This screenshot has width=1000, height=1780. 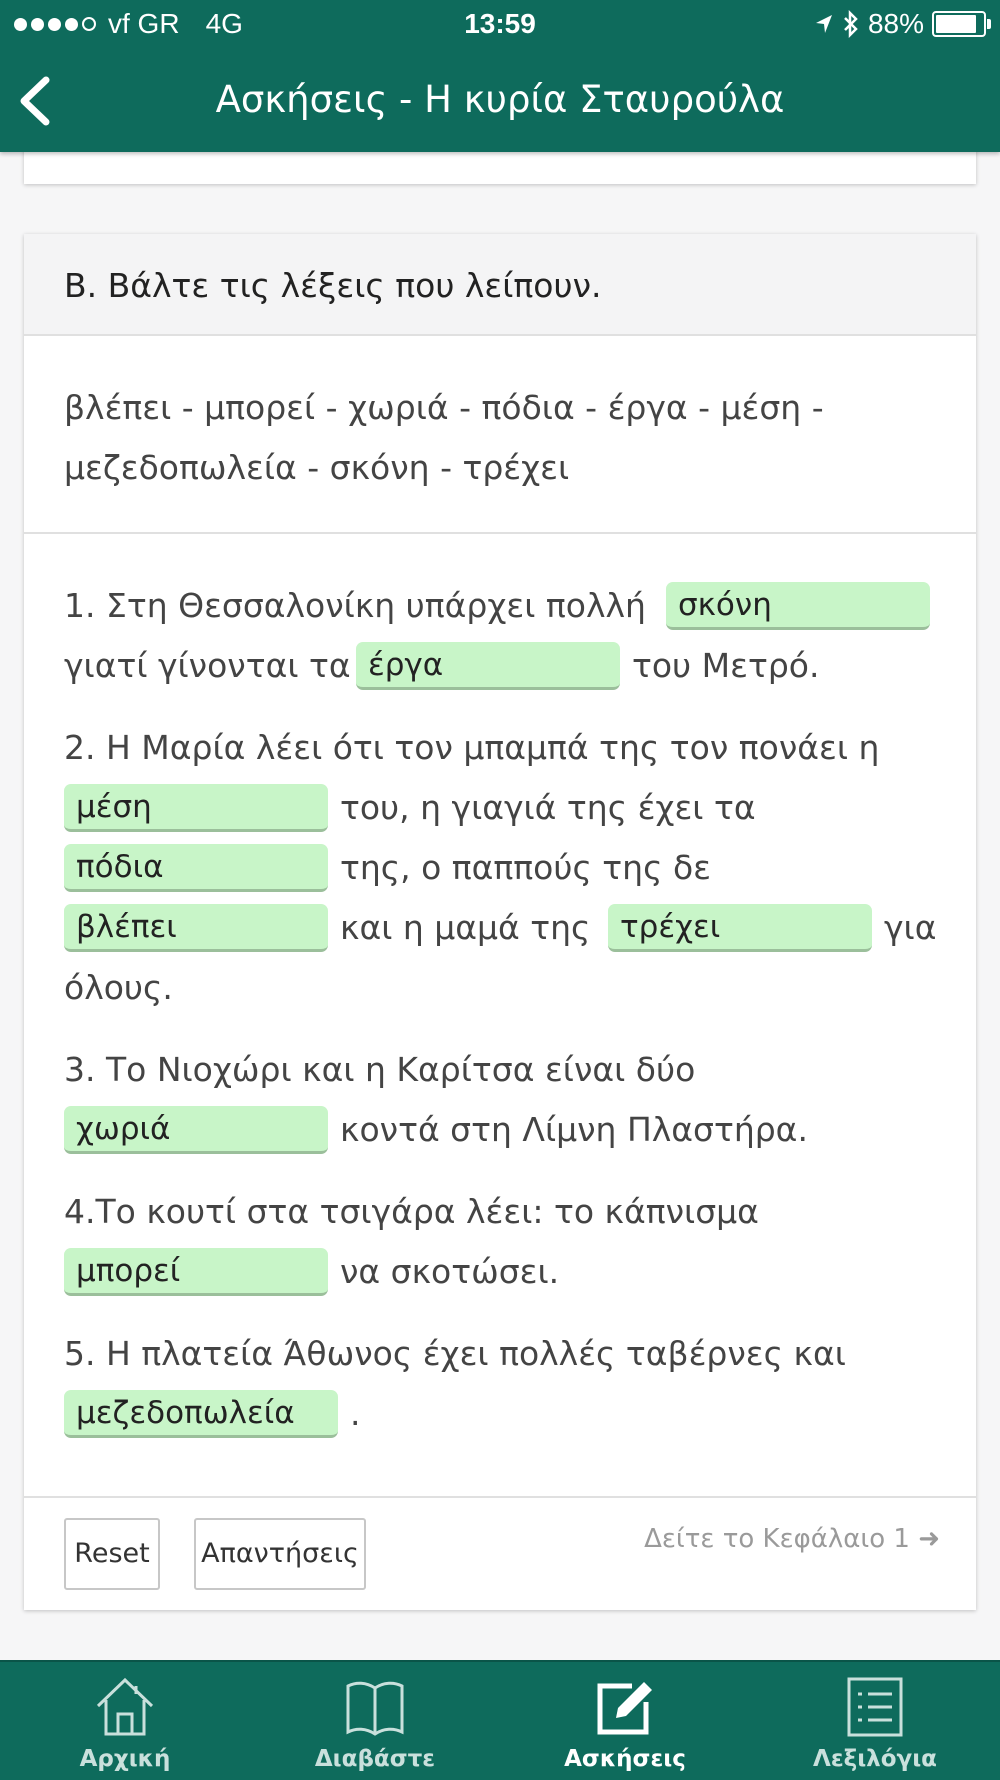 I want to click on answer-blank: μεζεδοπωλεία, so click(x=201, y=1414).